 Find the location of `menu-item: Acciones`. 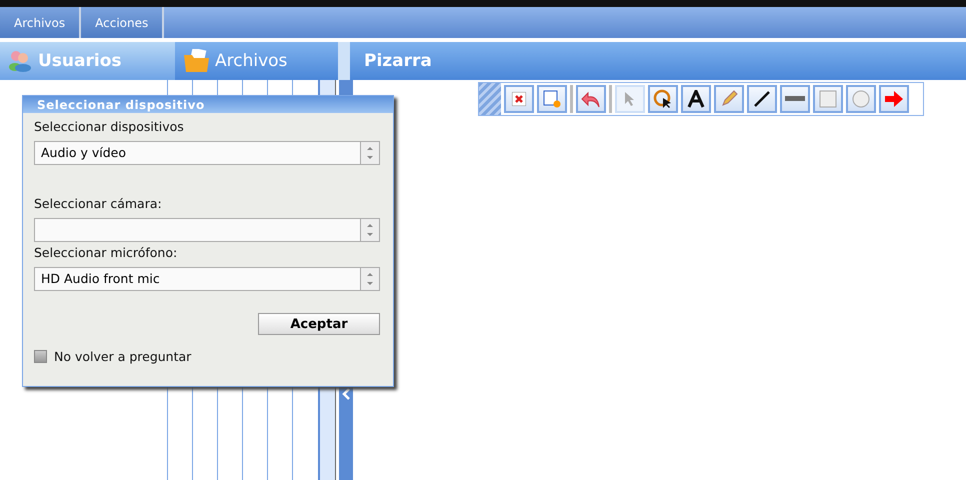

menu-item: Acciones is located at coordinates (122, 22).